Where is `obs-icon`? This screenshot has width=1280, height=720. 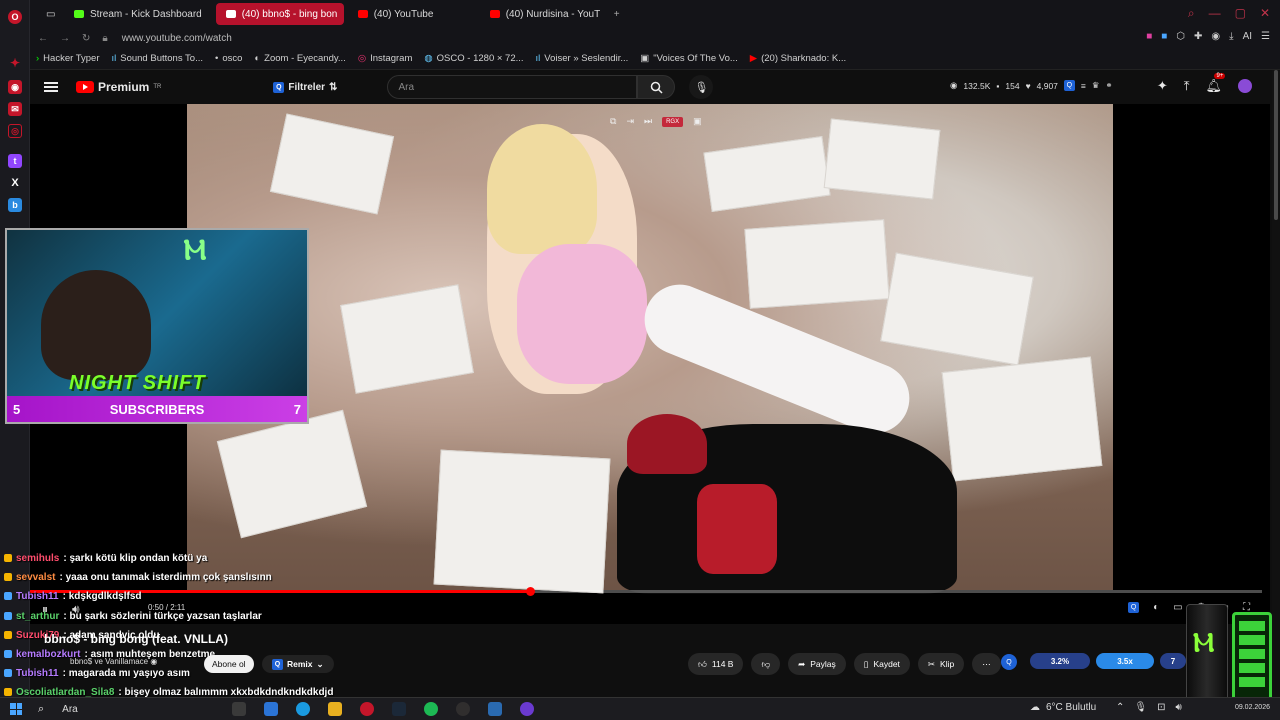
obs-icon is located at coordinates (463, 709).